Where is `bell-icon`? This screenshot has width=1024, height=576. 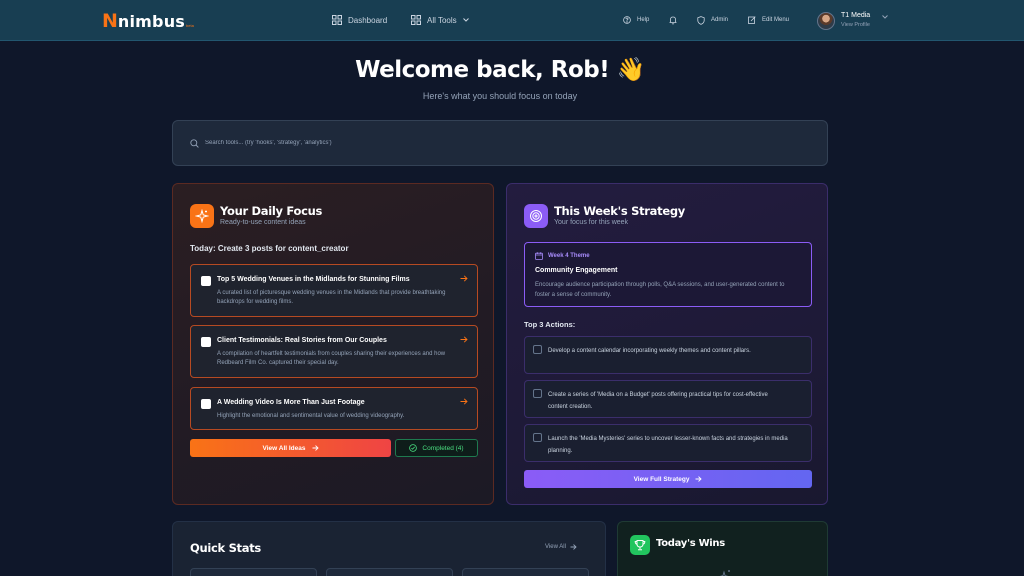
bell-icon is located at coordinates (673, 20).